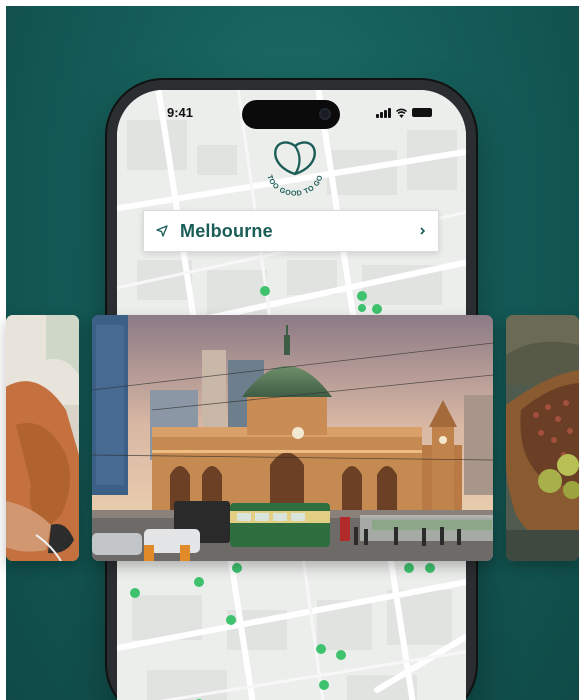  Describe the element at coordinates (423, 231) in the screenshot. I see `chevron-right-icon` at that location.